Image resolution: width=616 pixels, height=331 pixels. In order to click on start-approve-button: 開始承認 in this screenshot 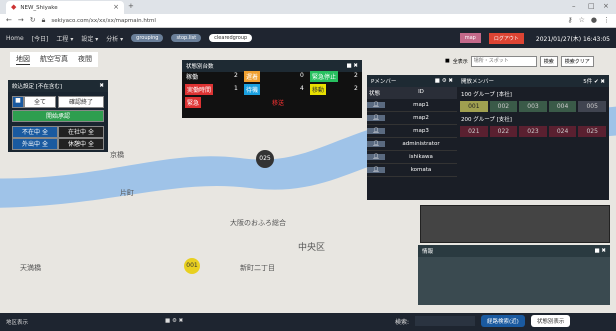, I will do `click(58, 116)`.